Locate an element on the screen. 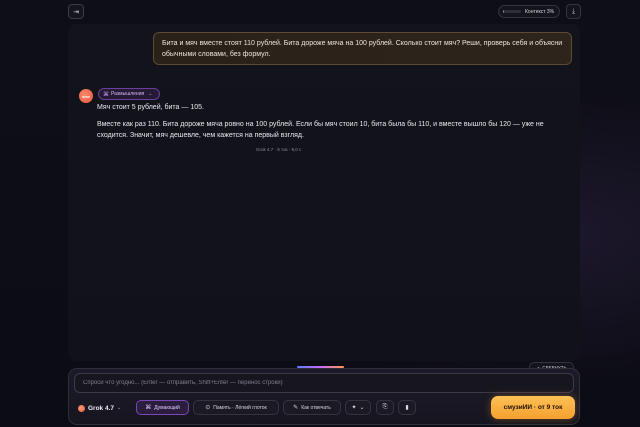 The width and height of the screenshot is (640, 427). attach-button: ⎘ is located at coordinates (385, 407).